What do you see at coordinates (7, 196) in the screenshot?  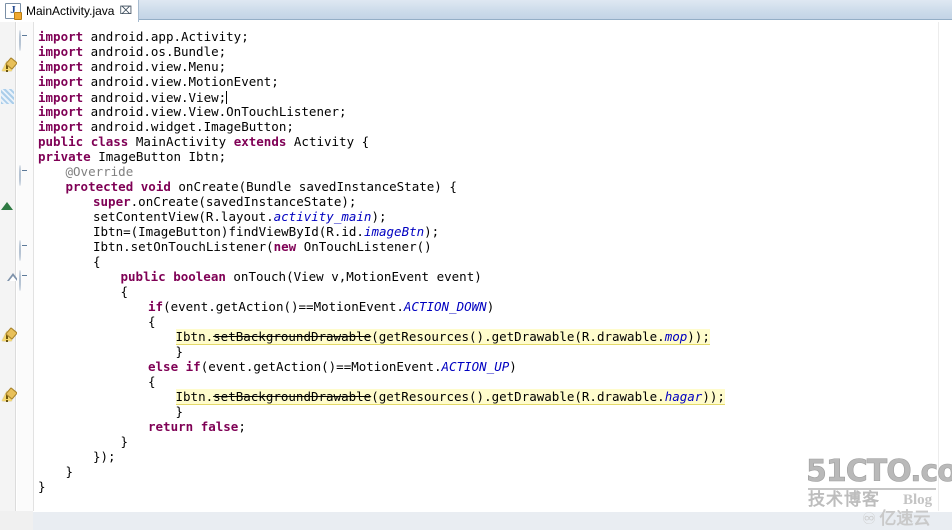 I see `override-method-marker-icon` at bounding box center [7, 196].